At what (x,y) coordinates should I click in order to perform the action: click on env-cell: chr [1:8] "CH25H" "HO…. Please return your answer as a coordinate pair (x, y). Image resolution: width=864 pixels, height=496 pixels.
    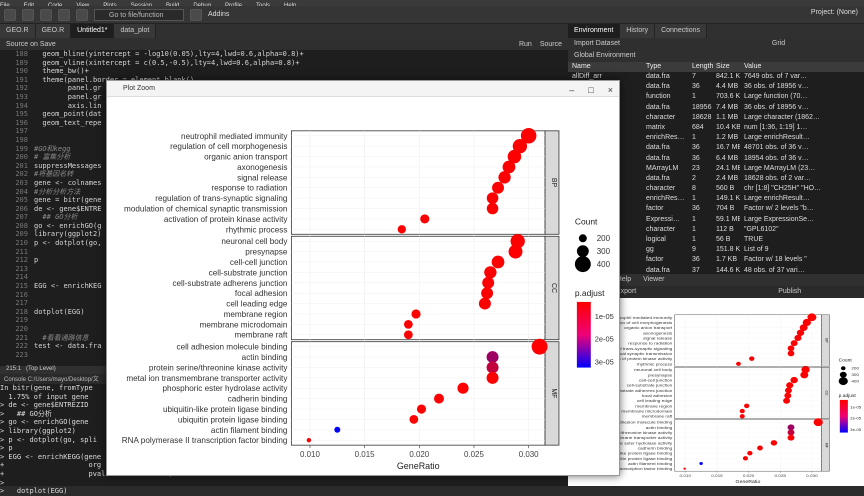
    Looking at the image, I should click on (783, 189).